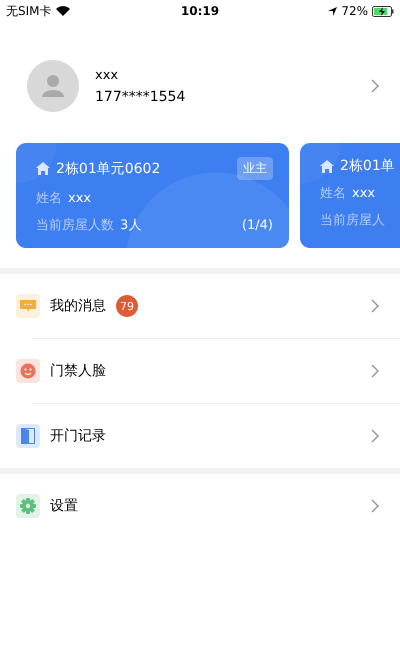  Describe the element at coordinates (200, 306) in the screenshot. I see `menu-item: 我的消息 79` at that location.